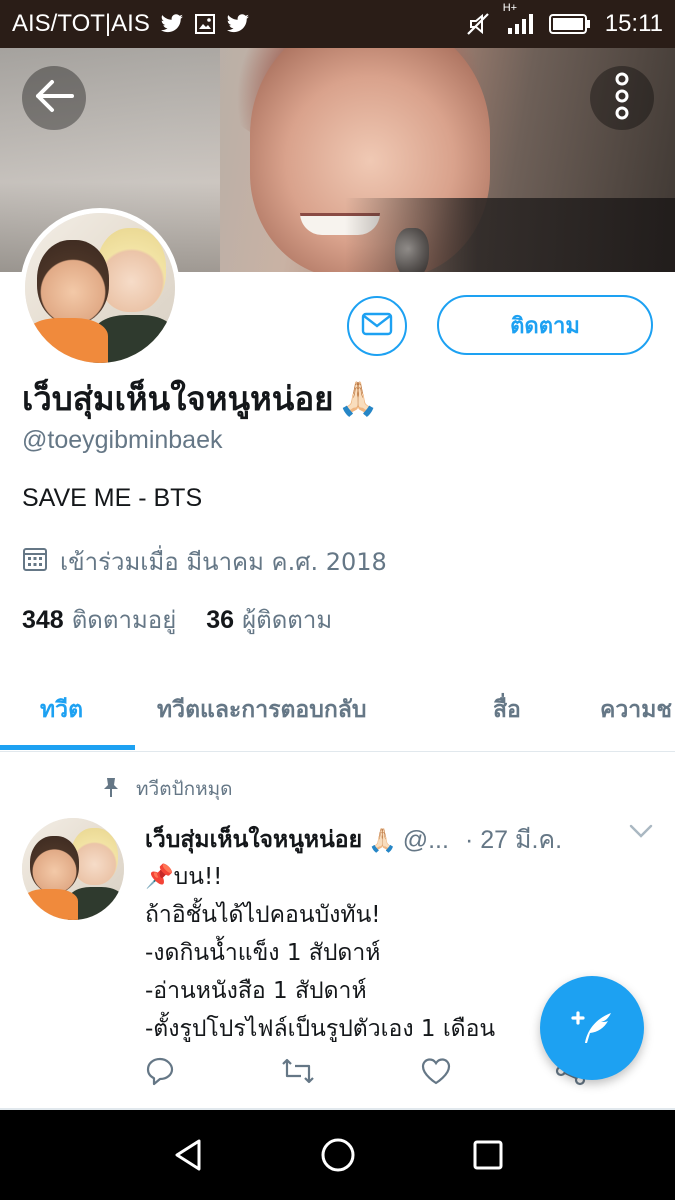  I want to click on tab-tweets-and-replies: ทวีตและการตอบกลับ, so click(261, 710).